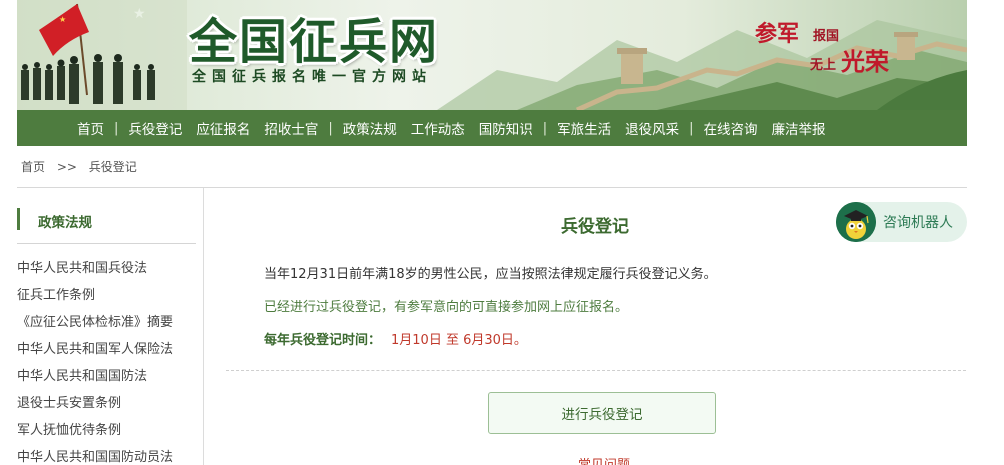  What do you see at coordinates (95, 353) in the screenshot?
I see `sidebar-item-military-insurance-law: 中华人民共和国军人保险法` at bounding box center [95, 353].